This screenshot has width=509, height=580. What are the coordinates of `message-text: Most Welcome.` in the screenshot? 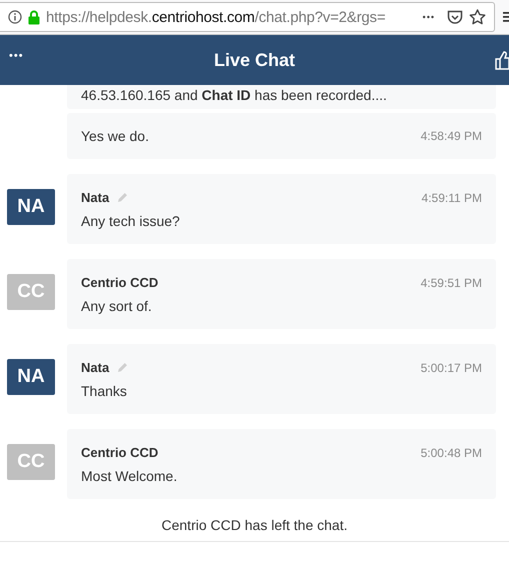 It's located at (129, 476).